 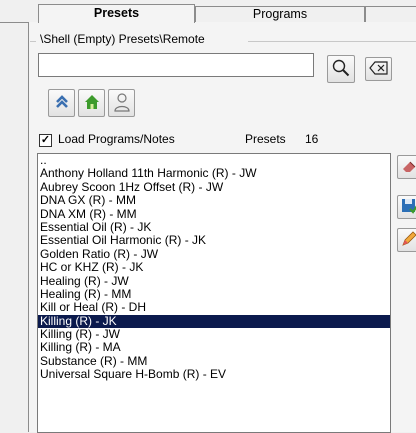 What do you see at coordinates (214, 200) in the screenshot?
I see `list-item: DNA GX (R) - MM` at bounding box center [214, 200].